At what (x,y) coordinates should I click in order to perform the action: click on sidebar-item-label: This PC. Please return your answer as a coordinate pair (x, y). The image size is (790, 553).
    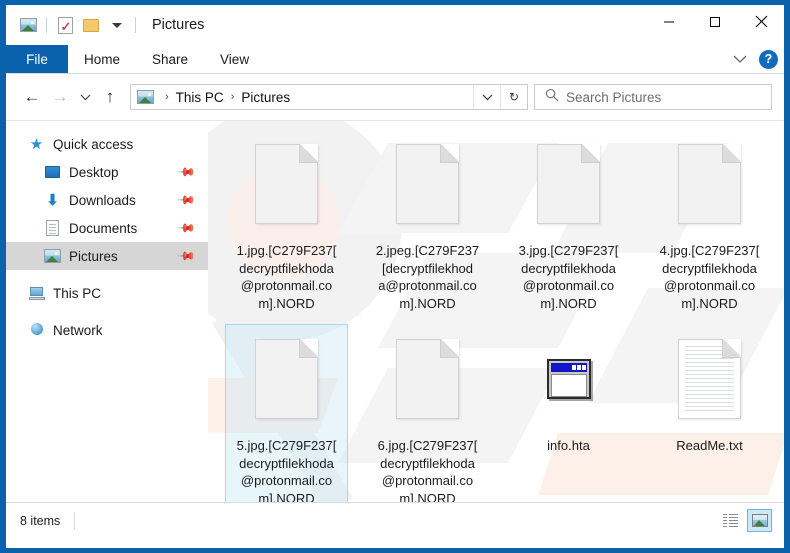
    Looking at the image, I should click on (77, 293).